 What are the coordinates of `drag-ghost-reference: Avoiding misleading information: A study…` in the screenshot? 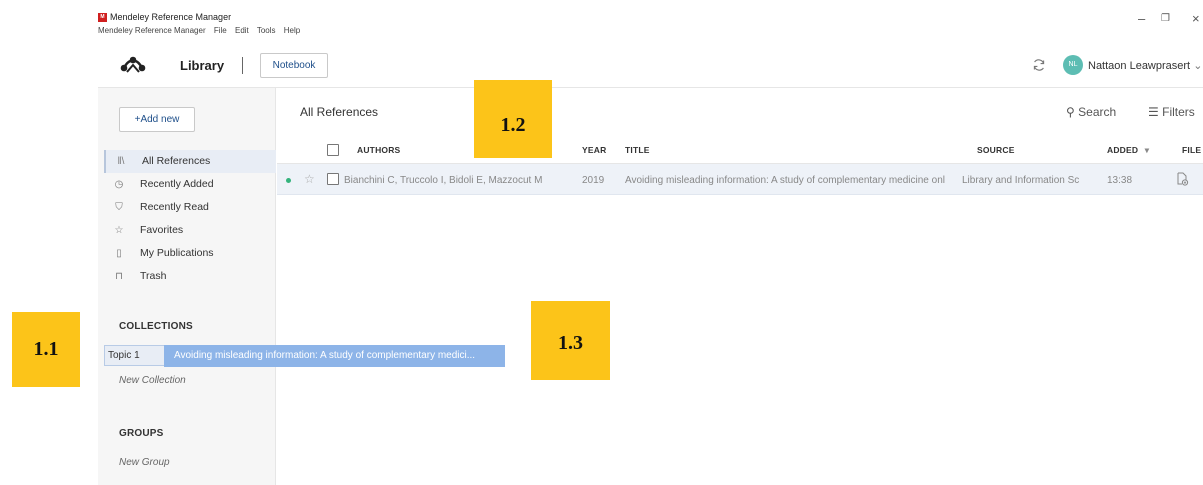 It's located at (334, 356).